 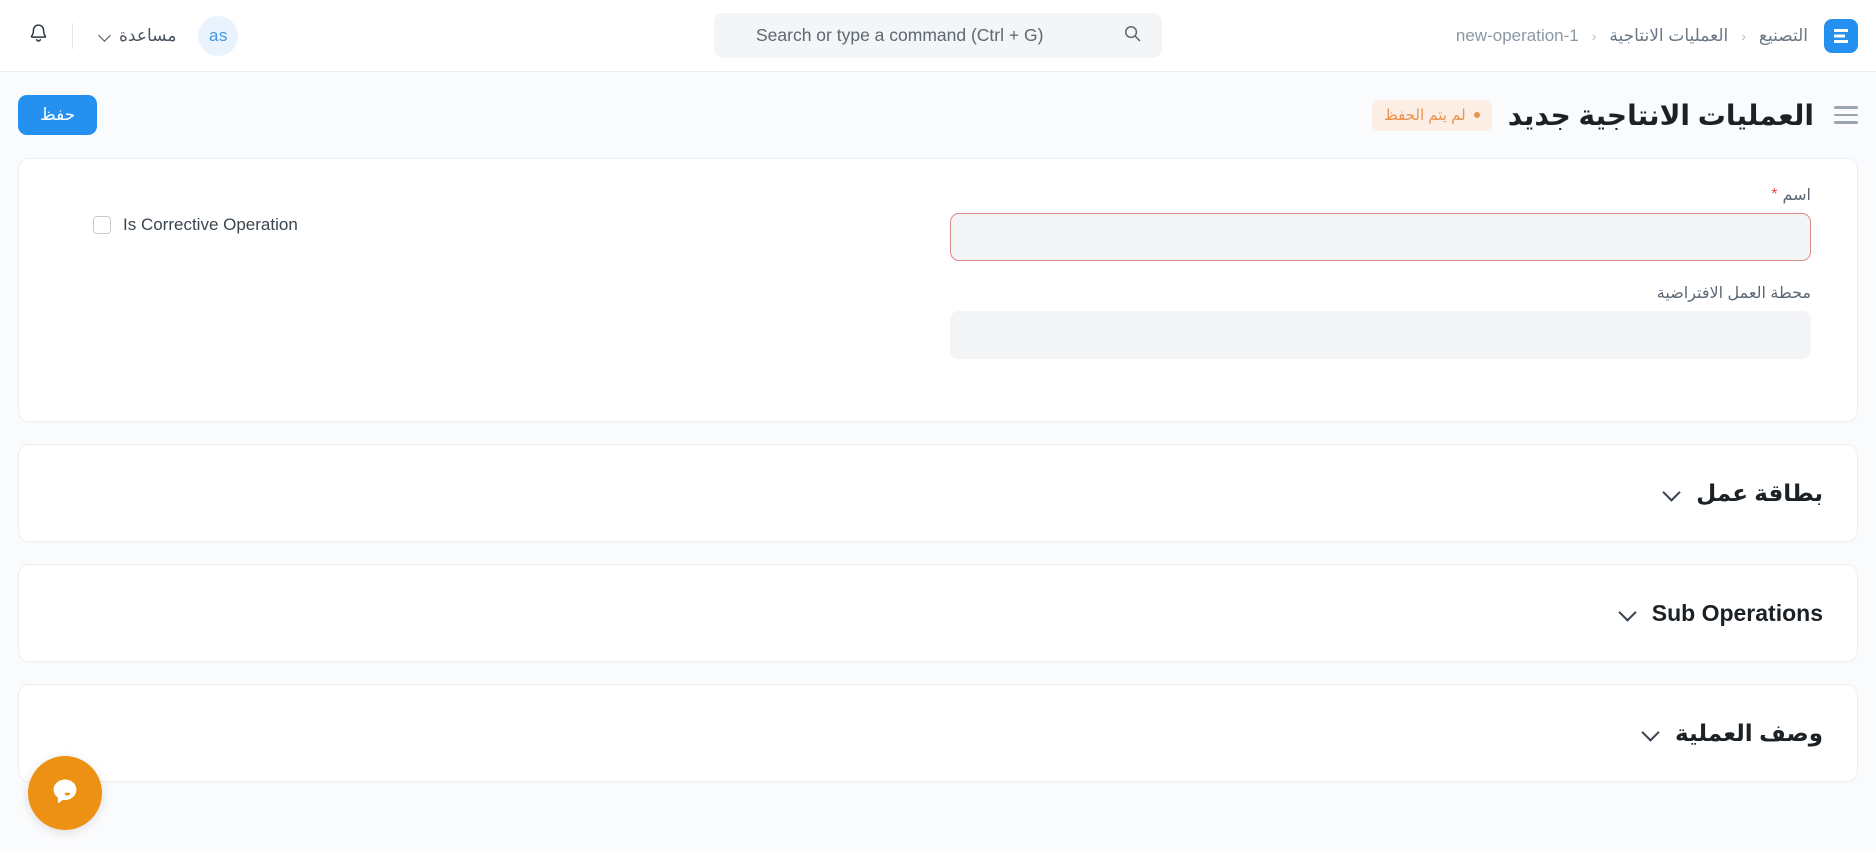 What do you see at coordinates (1737, 612) in the screenshot?
I see `section-sub-operations-title: Sub Operations` at bounding box center [1737, 612].